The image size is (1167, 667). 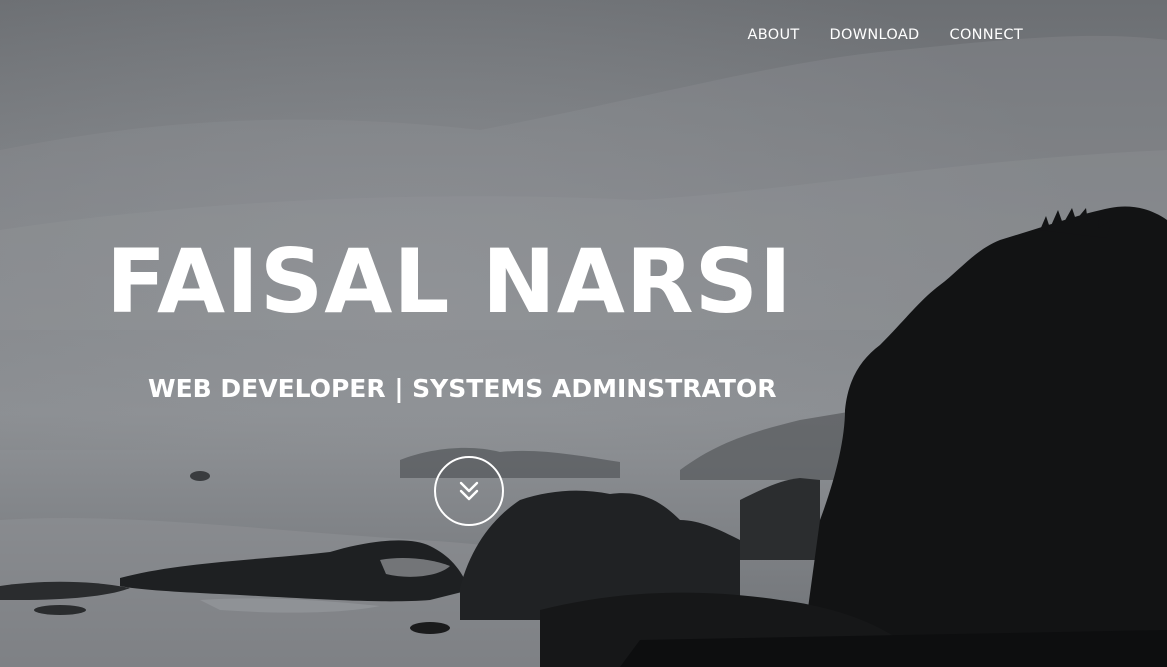 I want to click on nav-link-download: DOWNLOAD, so click(x=875, y=35).